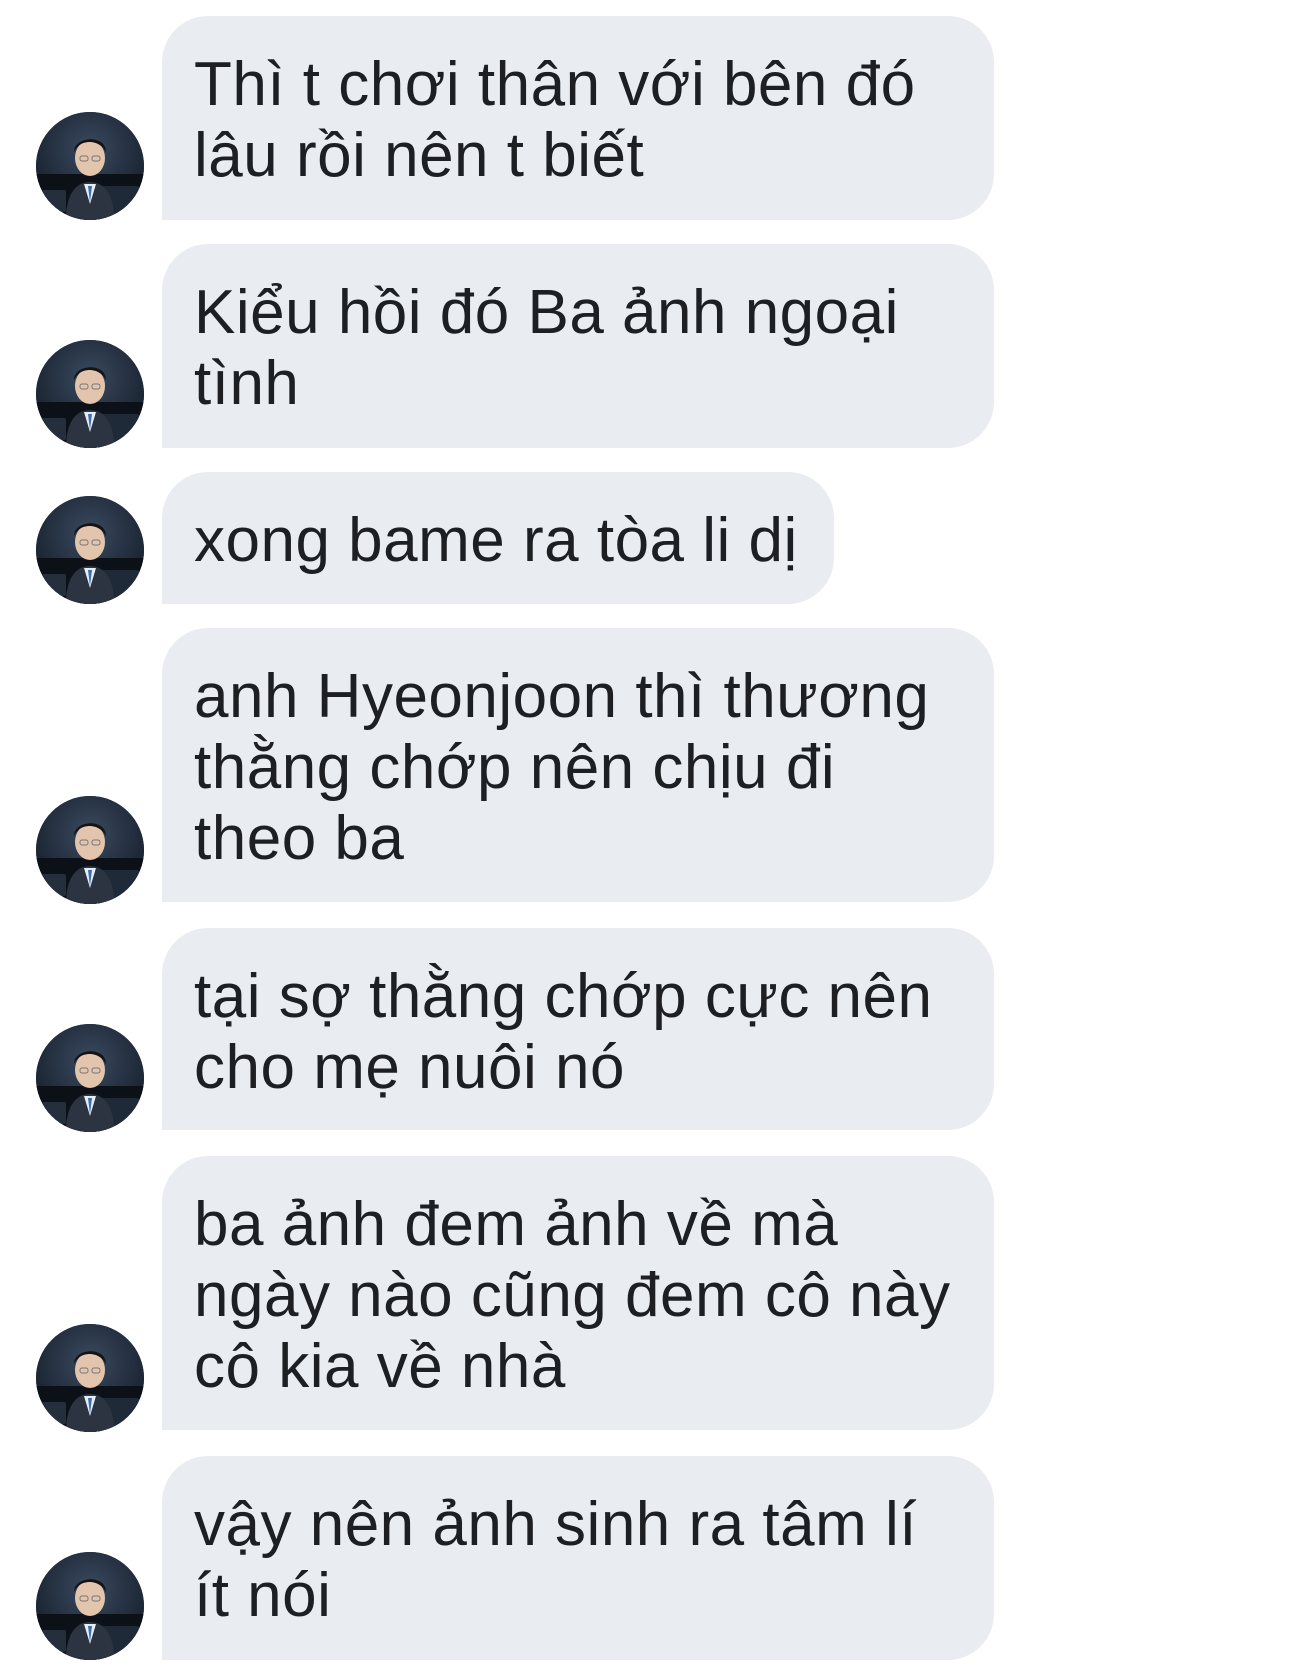 The image size is (1290, 1679). Describe the element at coordinates (562, 696) in the screenshot. I see `message-text: anh Hyeonjoon thì thương` at that location.